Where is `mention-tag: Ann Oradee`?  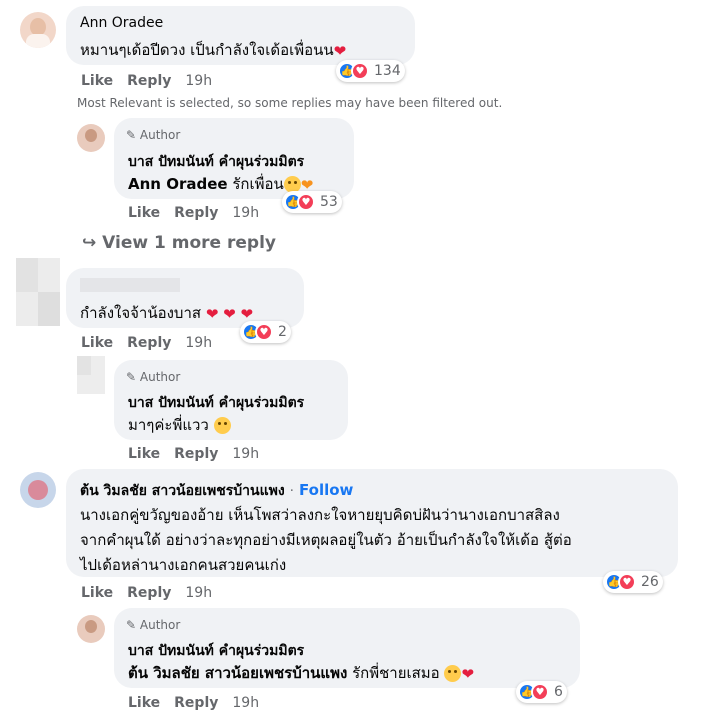
mention-tag: Ann Oradee is located at coordinates (178, 184).